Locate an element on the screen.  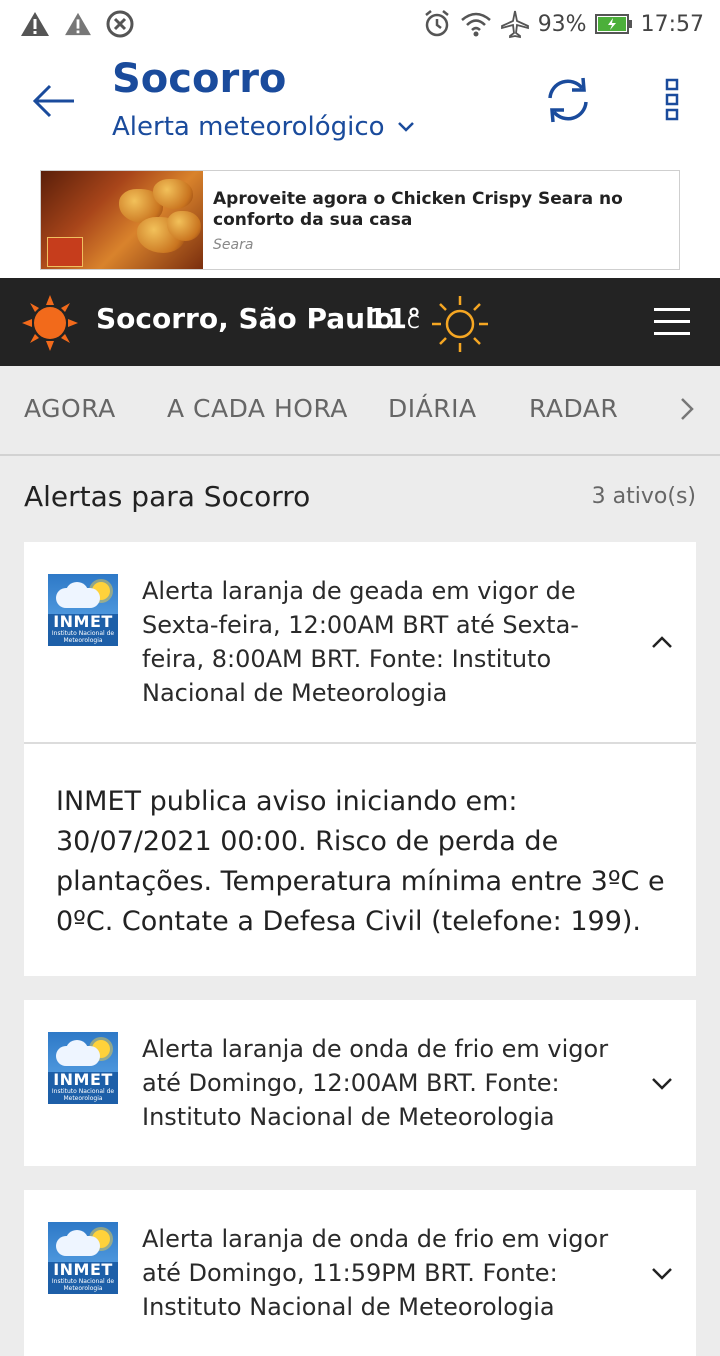
chevron-up-icon is located at coordinates (662, 642).